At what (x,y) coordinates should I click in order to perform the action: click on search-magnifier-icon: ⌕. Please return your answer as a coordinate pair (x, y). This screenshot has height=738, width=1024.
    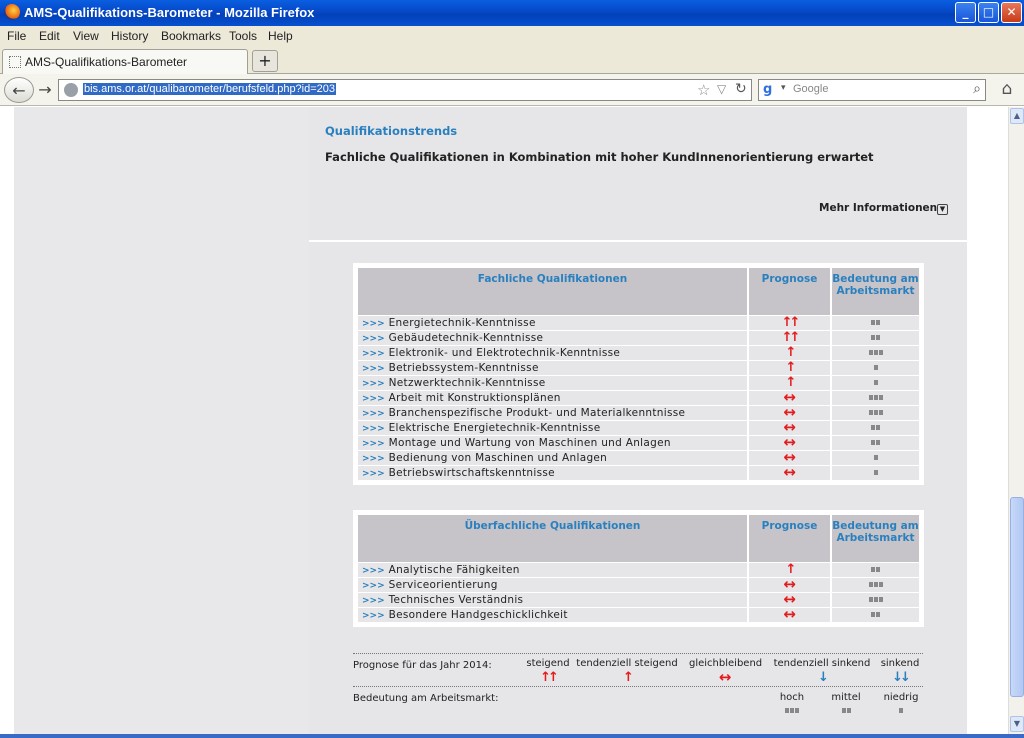
    Looking at the image, I should click on (977, 89).